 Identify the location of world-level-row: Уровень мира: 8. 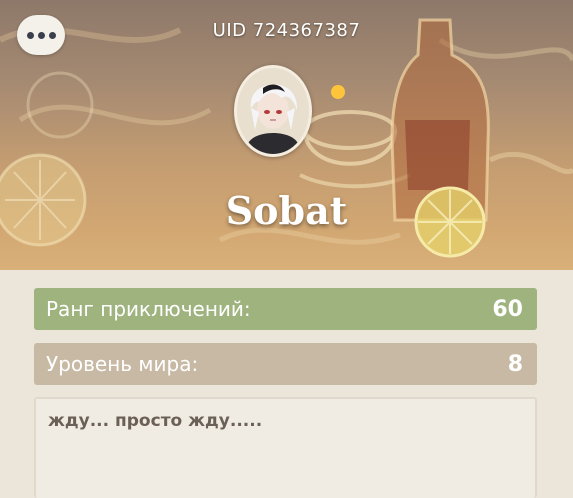
(285, 364).